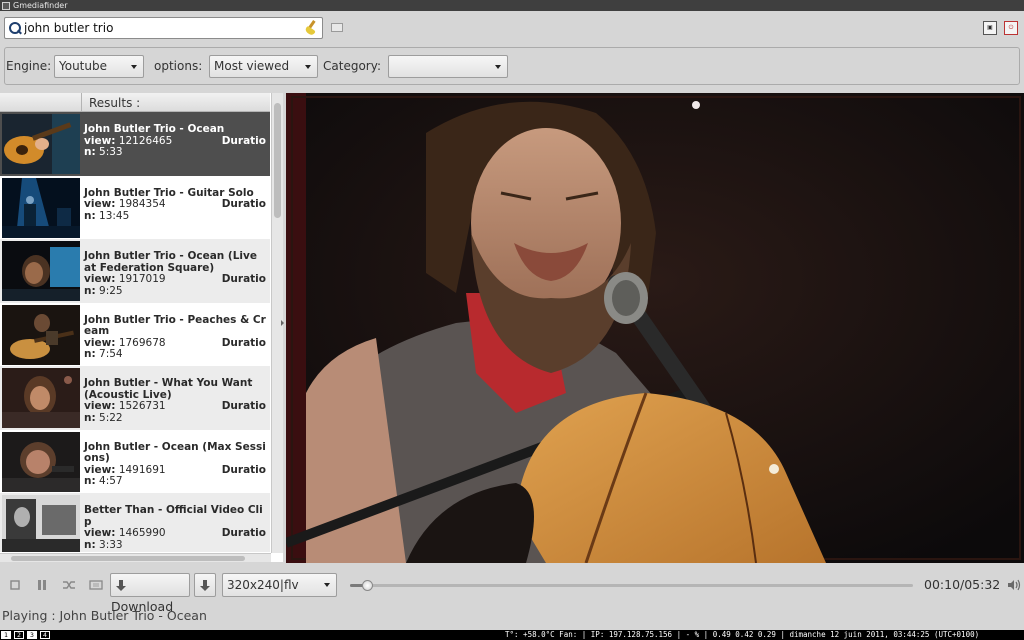 The width and height of the screenshot is (1024, 640). I want to click on result-views: 1917019, so click(142, 279).